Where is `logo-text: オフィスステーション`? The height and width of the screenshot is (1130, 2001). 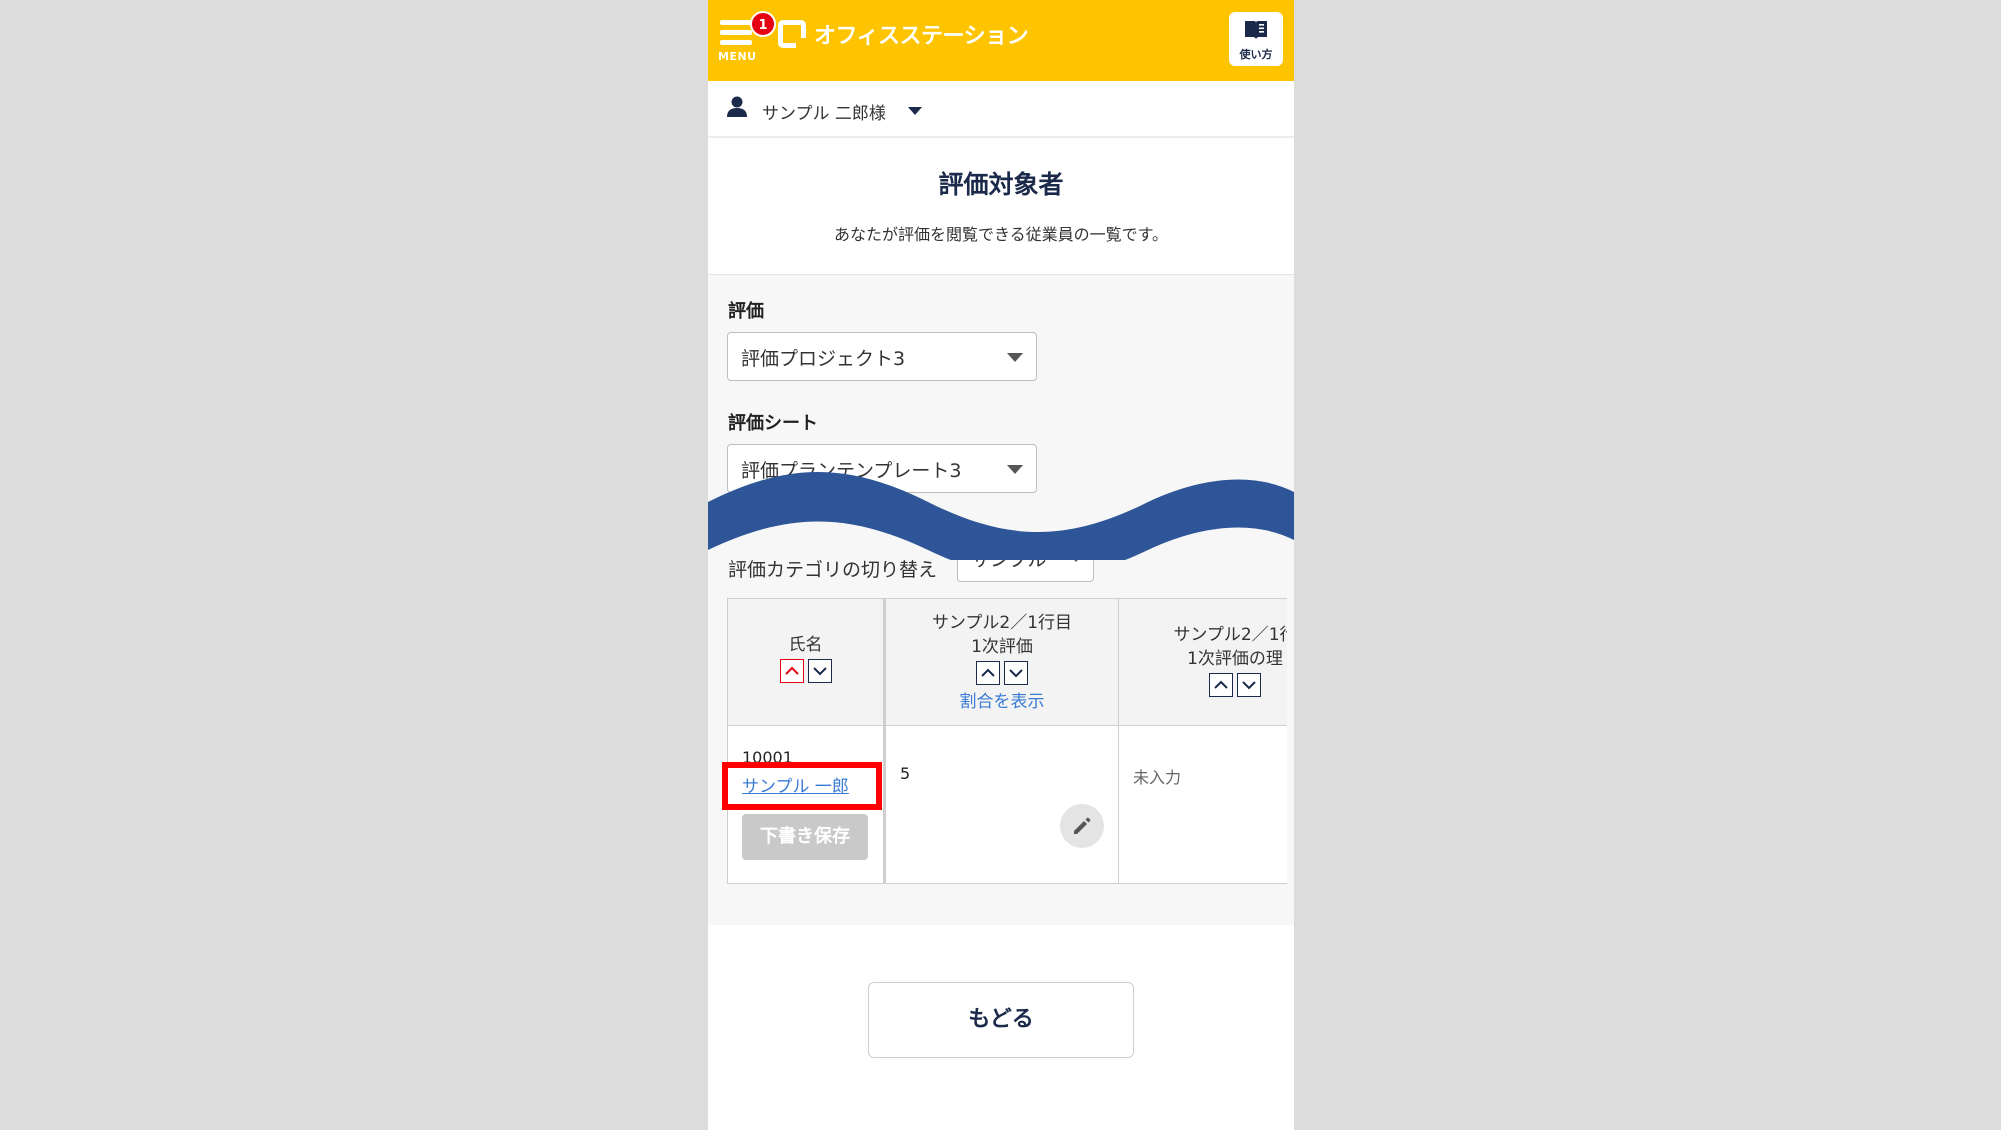 logo-text: オフィスステーション is located at coordinates (921, 36).